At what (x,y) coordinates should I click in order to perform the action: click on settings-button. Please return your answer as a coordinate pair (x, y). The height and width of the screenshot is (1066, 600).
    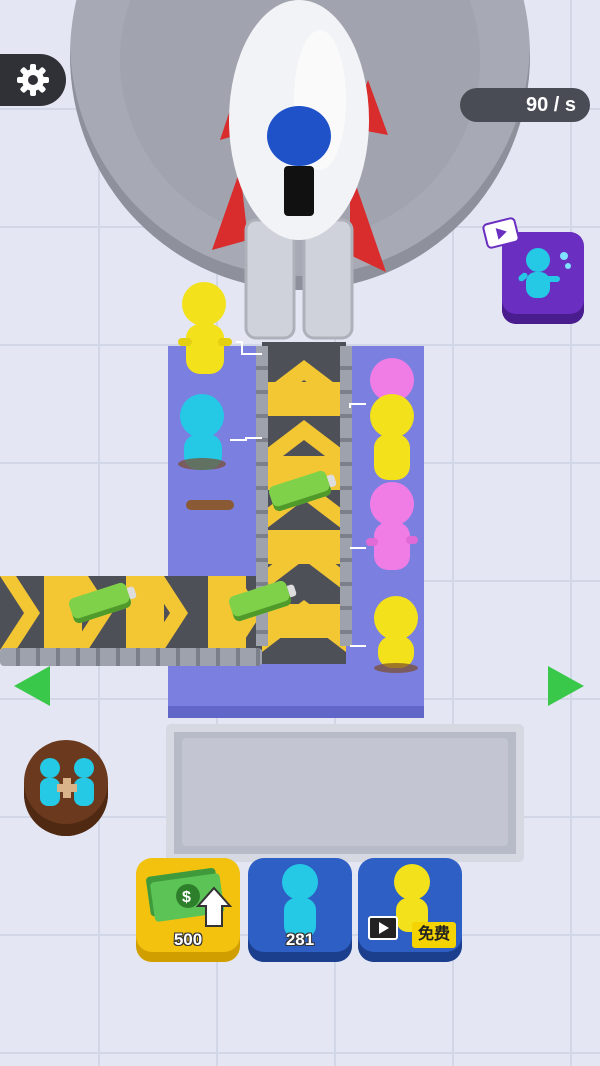
    Looking at the image, I should click on (33, 80).